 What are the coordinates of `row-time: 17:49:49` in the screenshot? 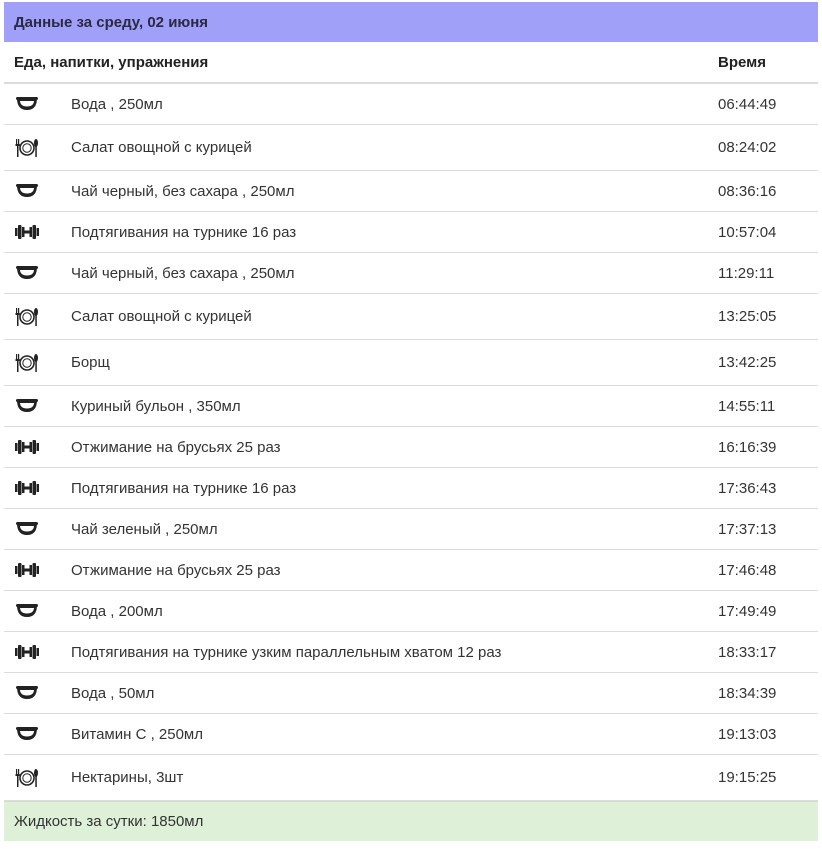 It's located at (747, 611).